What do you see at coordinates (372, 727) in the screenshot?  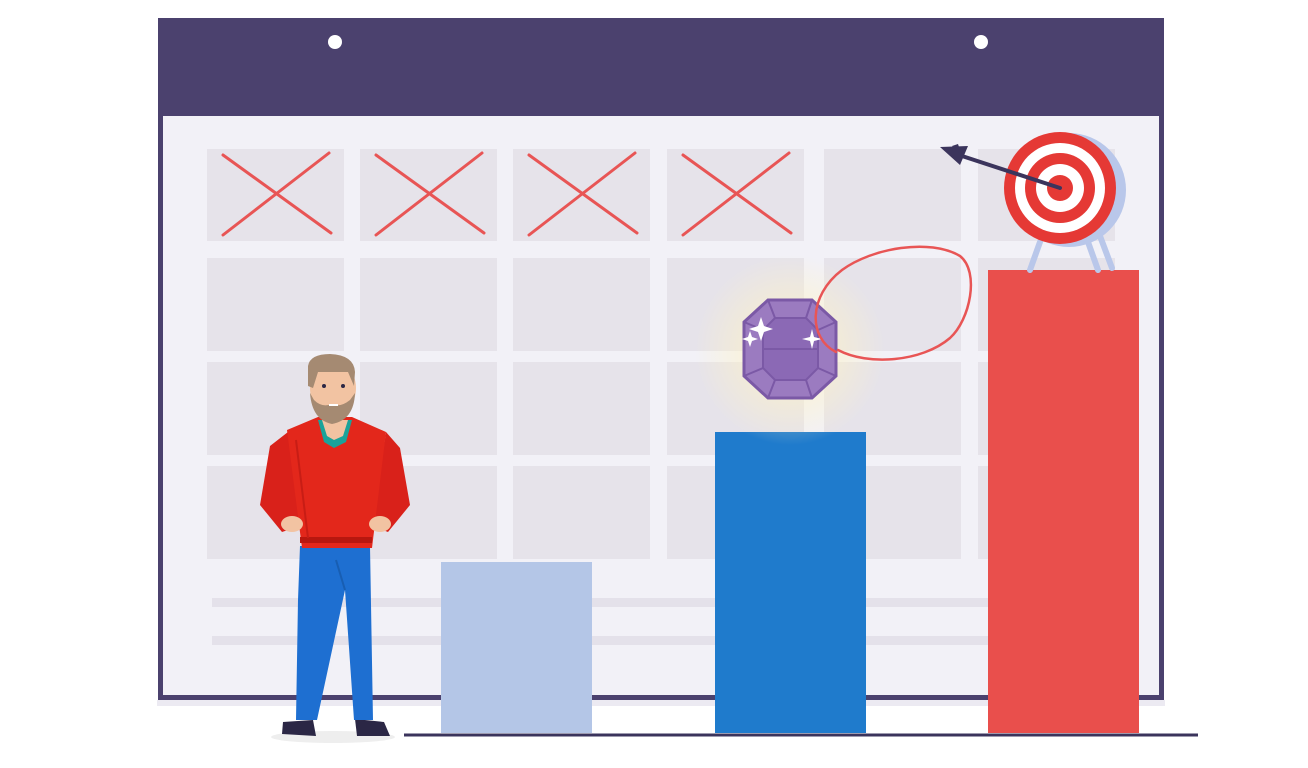 I see `right-shoe` at bounding box center [372, 727].